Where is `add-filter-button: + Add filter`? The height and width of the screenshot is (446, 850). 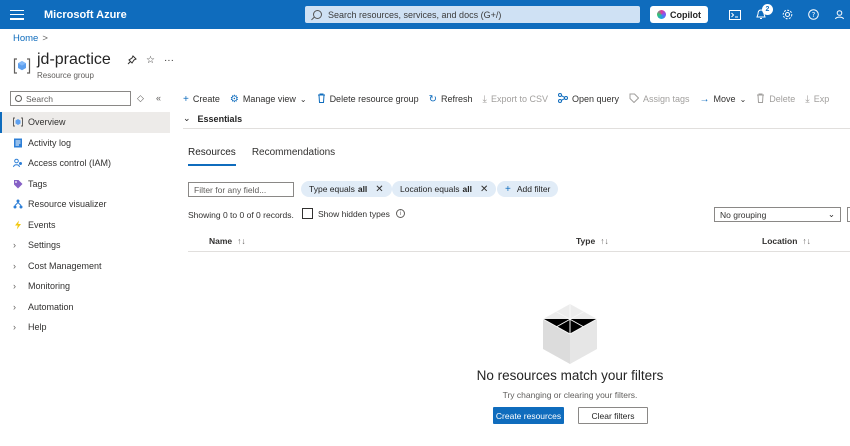 add-filter-button: + Add filter is located at coordinates (528, 189).